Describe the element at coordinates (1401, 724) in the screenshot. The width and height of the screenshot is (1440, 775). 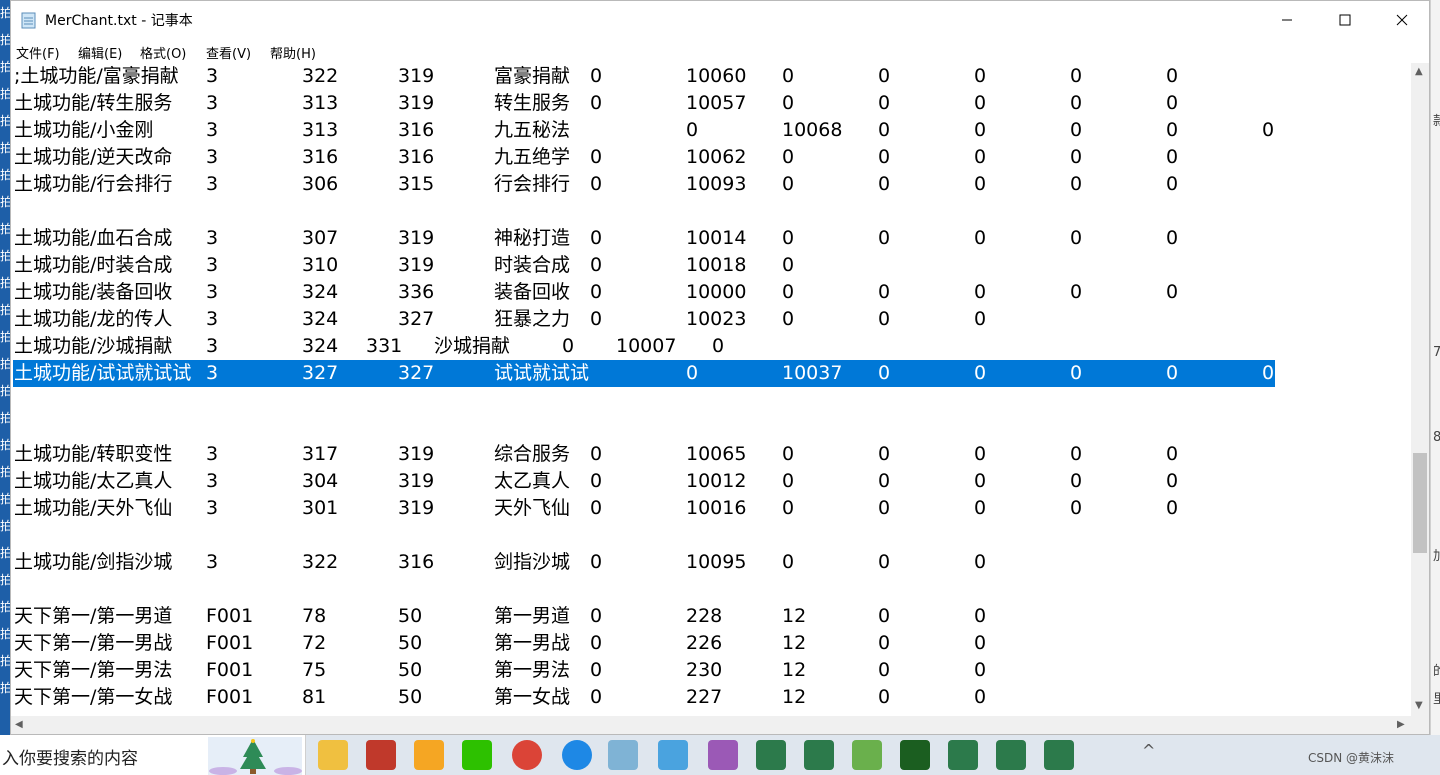
I see `scroll-right-icon: ▶` at that location.